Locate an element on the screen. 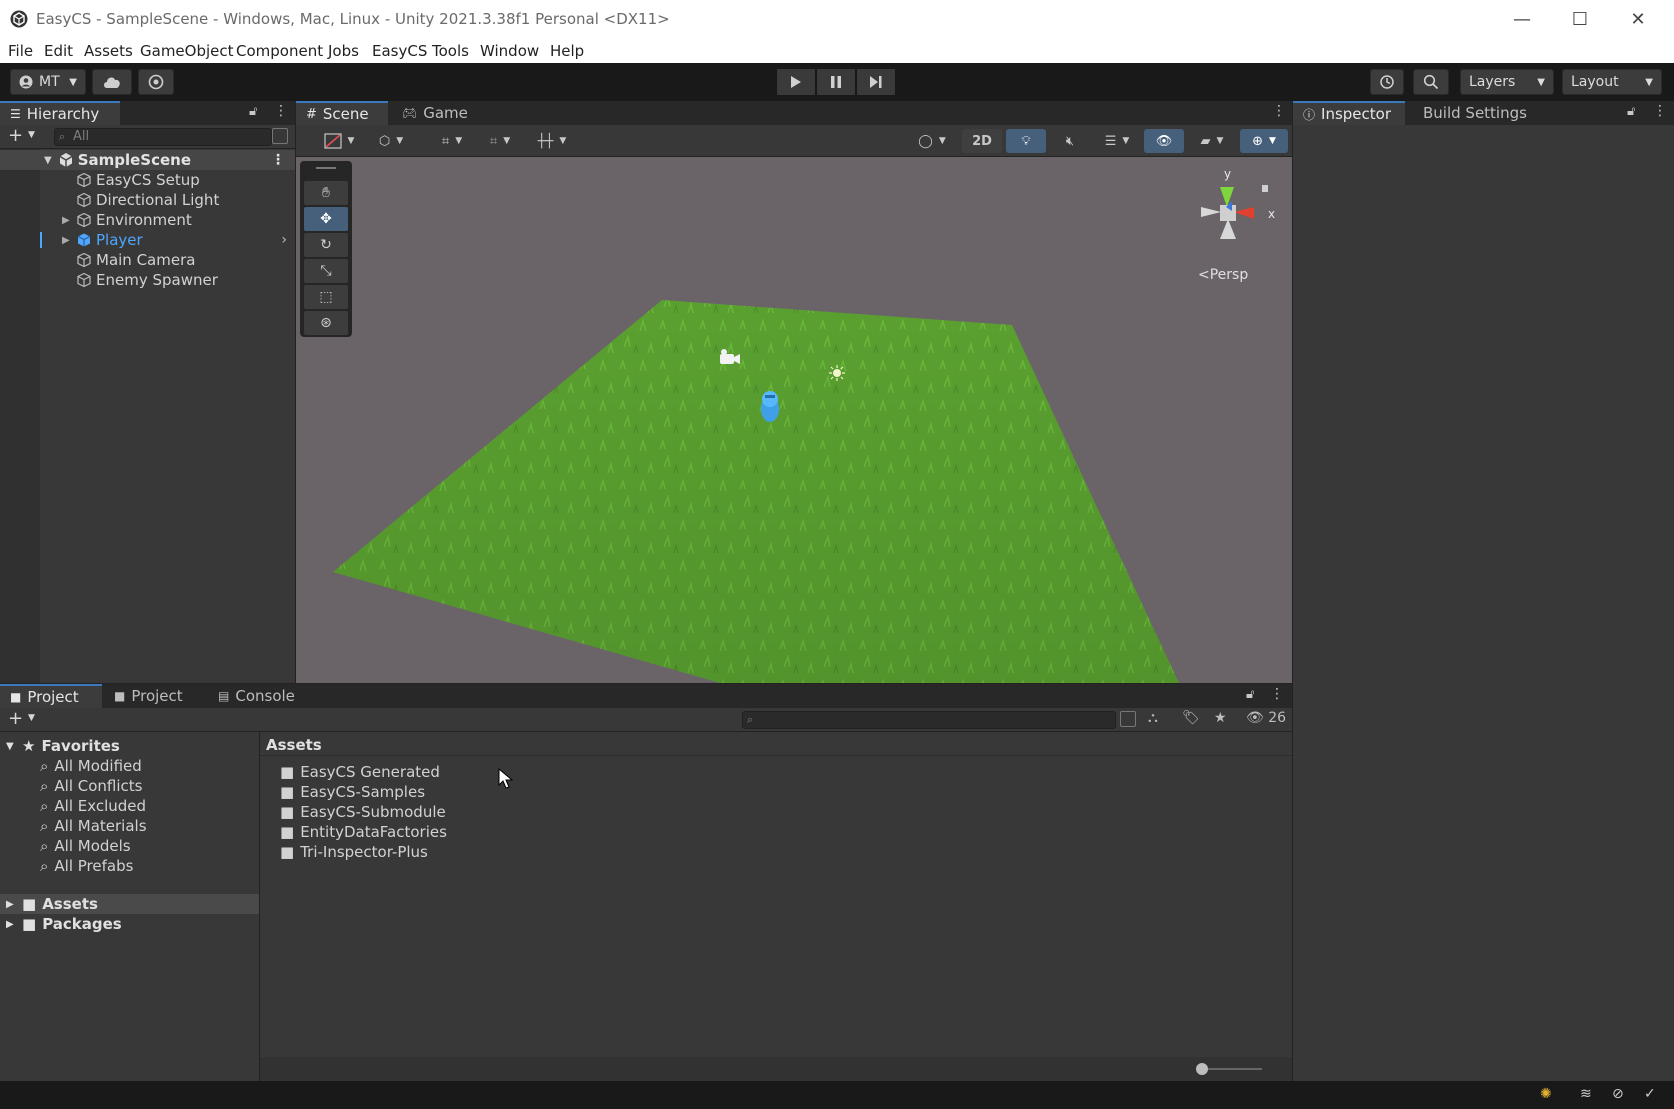  menu-file: File is located at coordinates (20, 51).